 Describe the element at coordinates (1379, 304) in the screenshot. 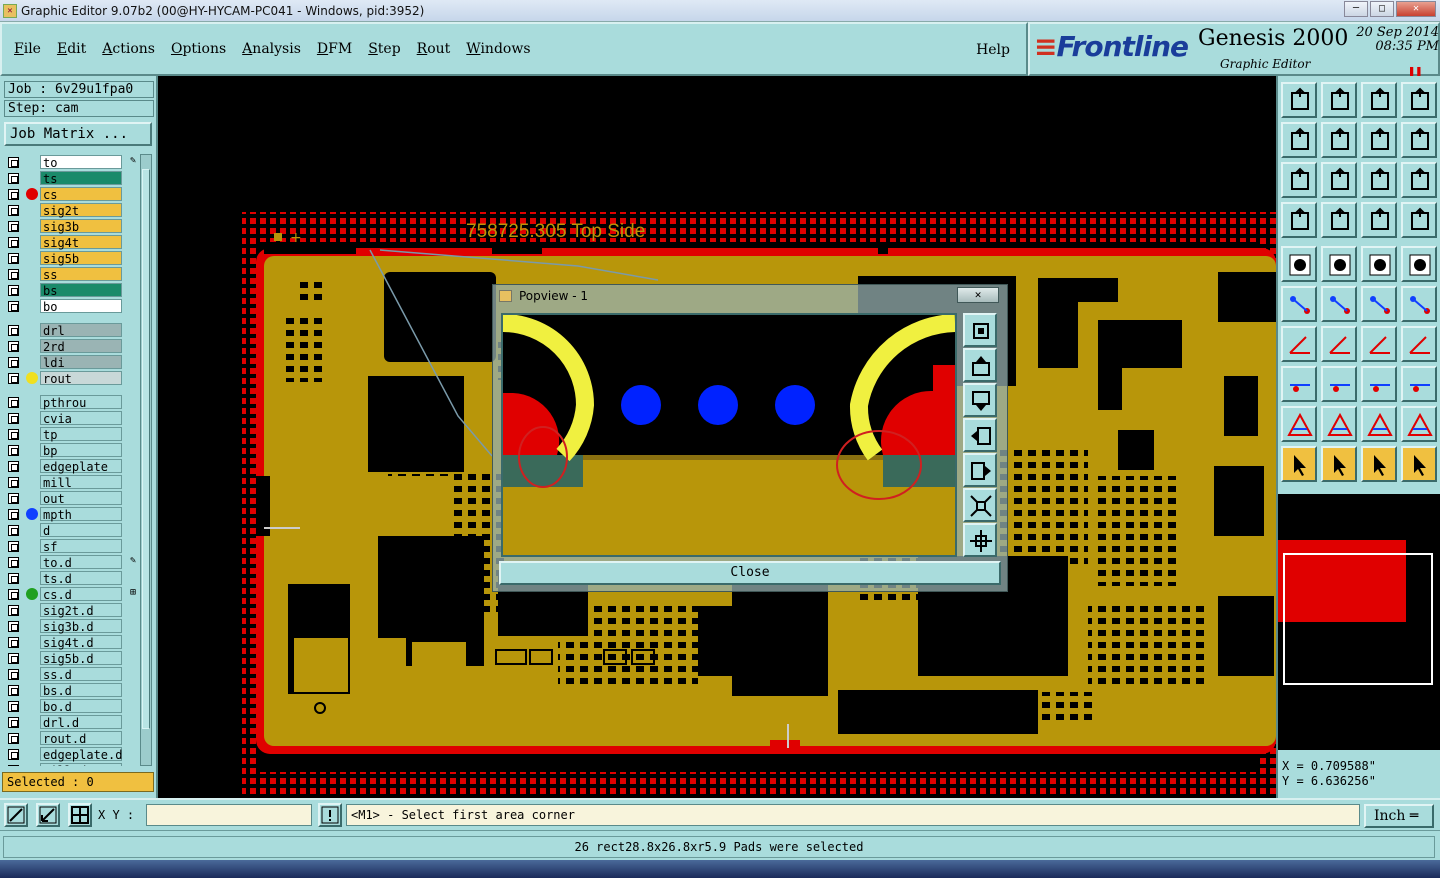

I see `red-node-icon` at that location.